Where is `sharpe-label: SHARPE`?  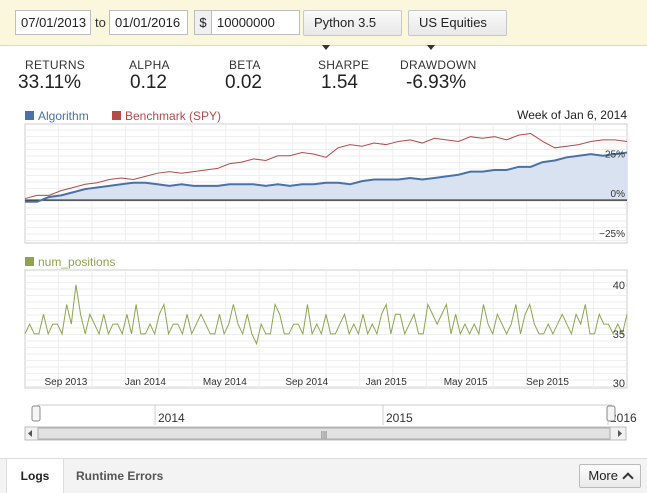
sharpe-label: SHARPE is located at coordinates (344, 65).